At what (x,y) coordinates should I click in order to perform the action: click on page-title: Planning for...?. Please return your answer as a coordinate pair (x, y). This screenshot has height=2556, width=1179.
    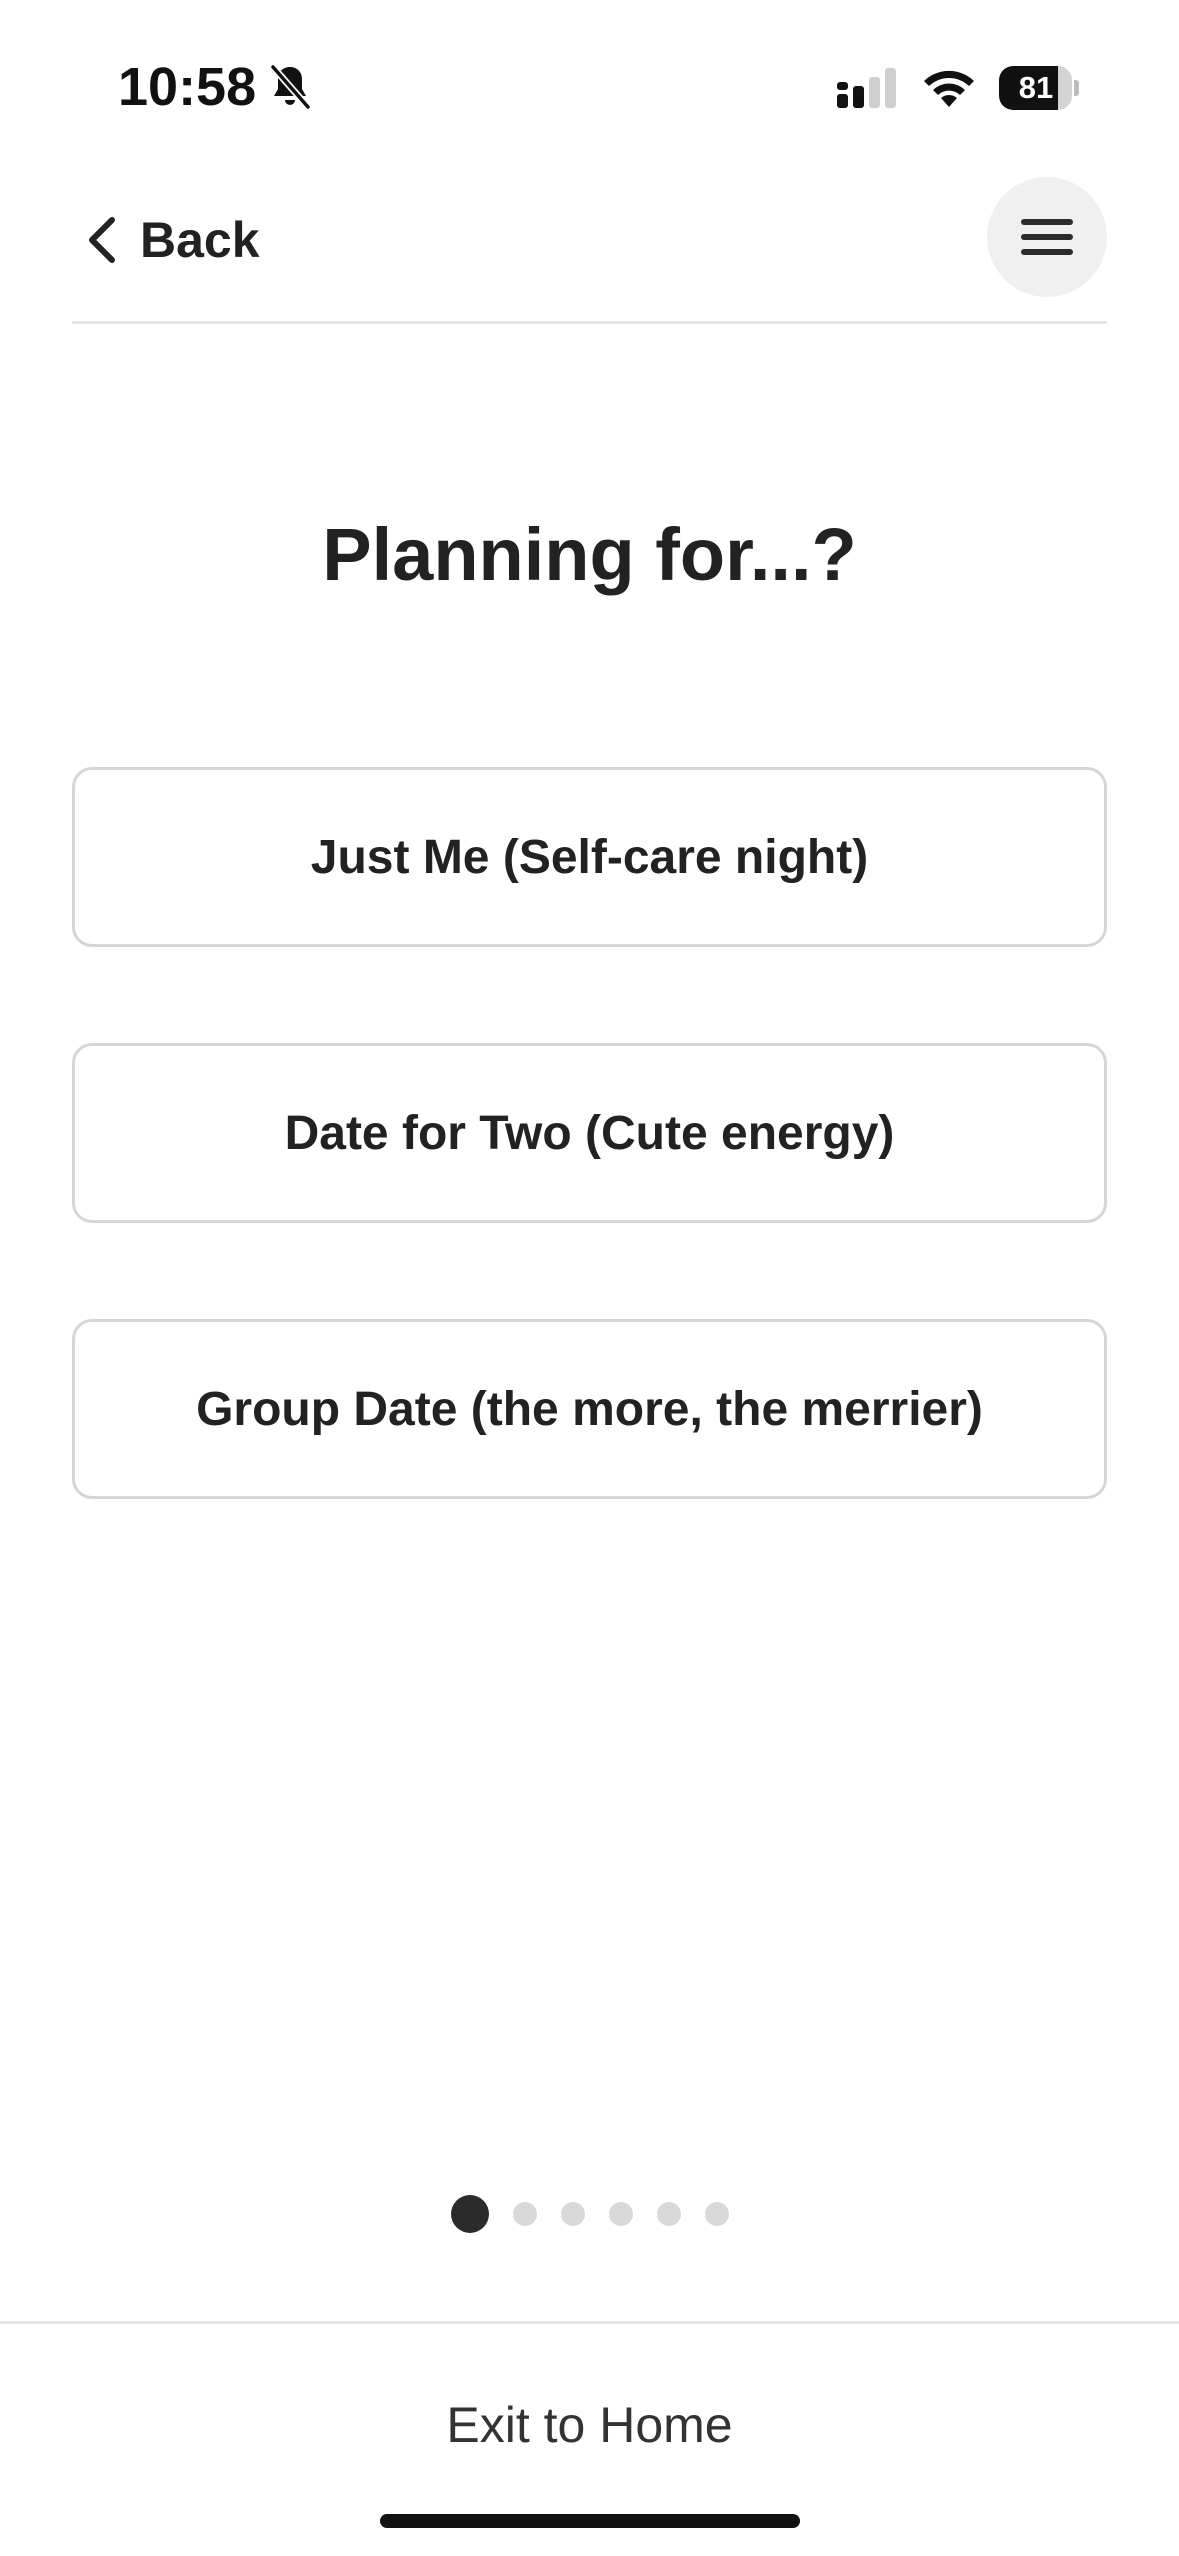
    Looking at the image, I should click on (589, 554).